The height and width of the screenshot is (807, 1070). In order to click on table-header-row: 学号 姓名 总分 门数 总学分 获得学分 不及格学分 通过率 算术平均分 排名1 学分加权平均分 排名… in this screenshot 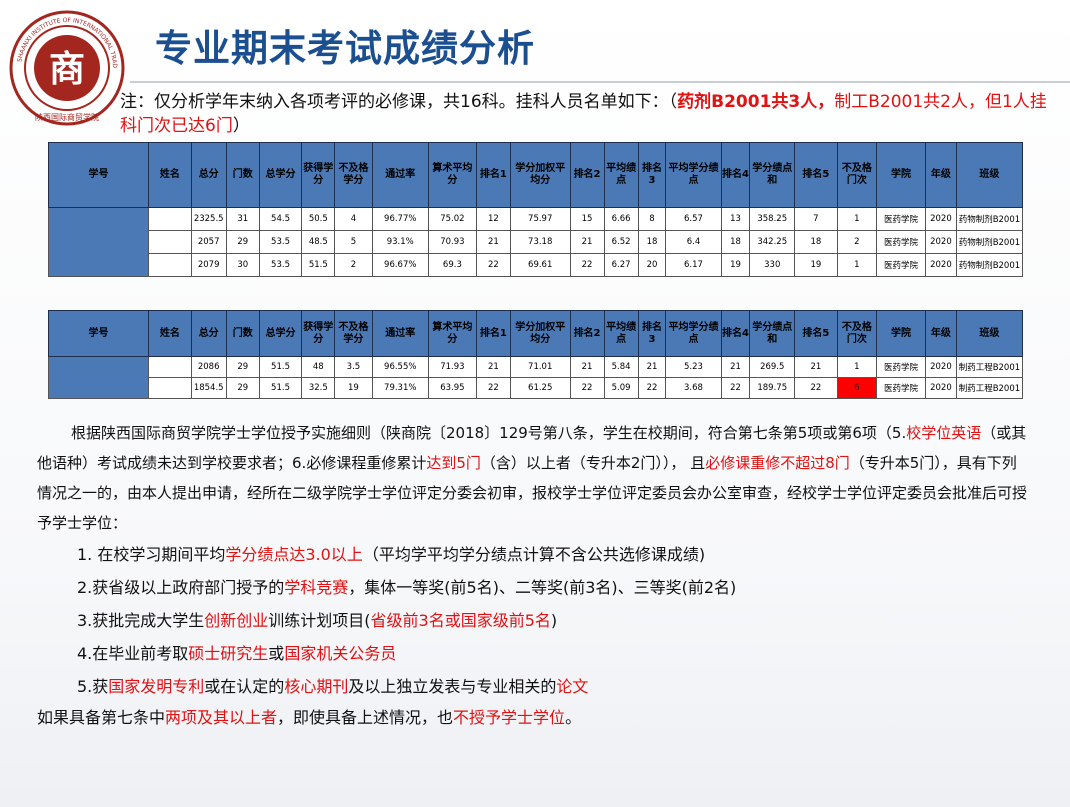, I will do `click(535, 333)`.